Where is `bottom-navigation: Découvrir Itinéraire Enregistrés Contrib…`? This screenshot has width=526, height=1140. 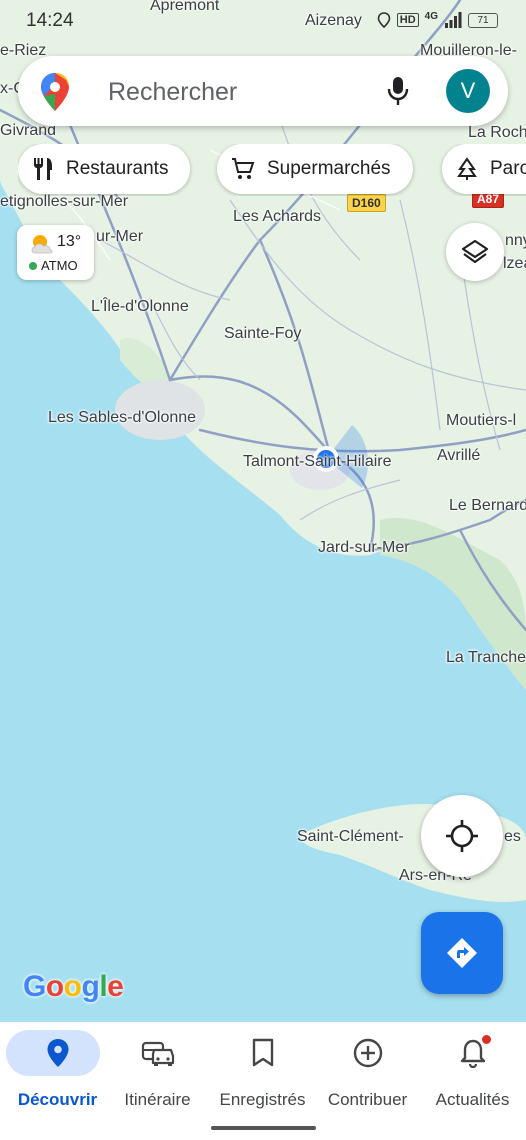 bottom-navigation: Découvrir Itinéraire Enregistrés Contrib… is located at coordinates (263, 1081).